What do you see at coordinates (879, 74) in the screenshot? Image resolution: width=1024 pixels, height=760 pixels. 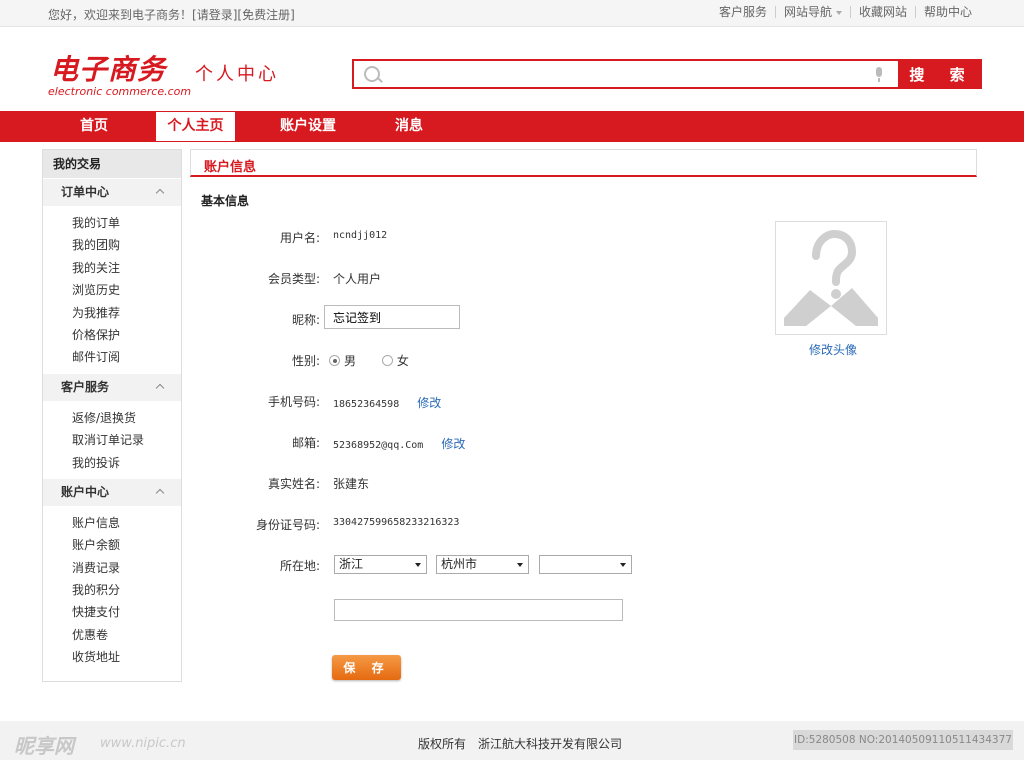 I see `microphone-icon` at bounding box center [879, 74].